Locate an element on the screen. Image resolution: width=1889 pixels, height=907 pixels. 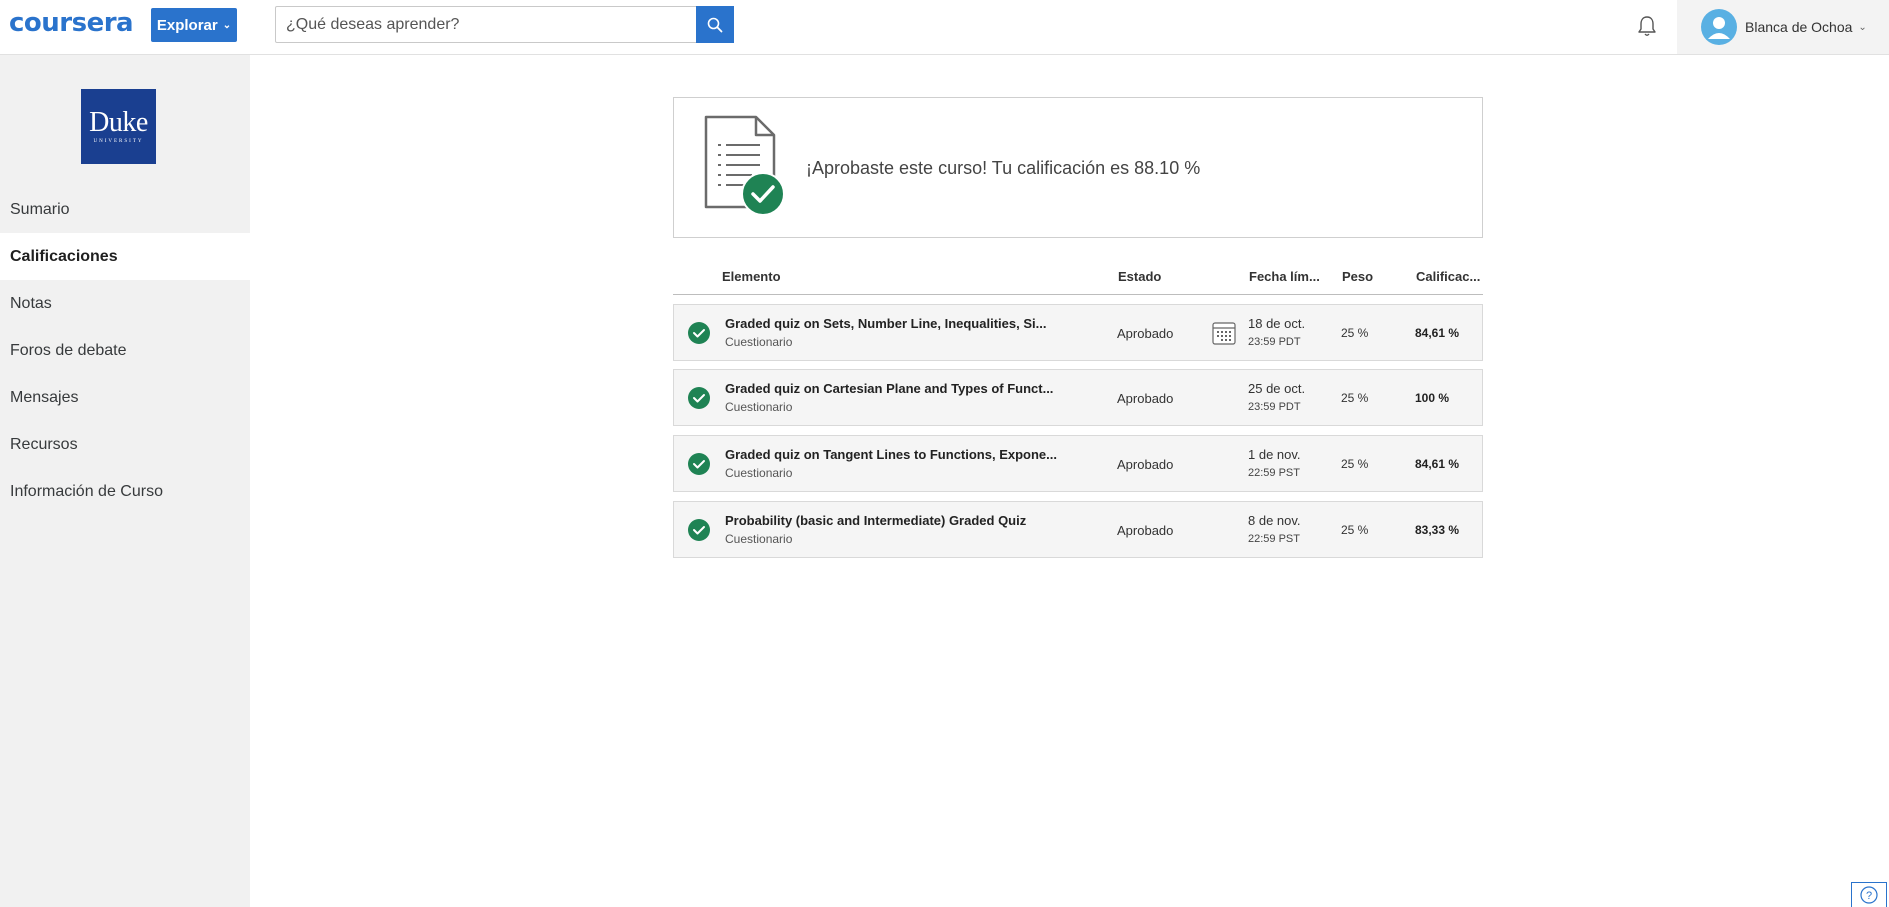
sidebar-item-course-info: Información de Curso is located at coordinates (125, 491).